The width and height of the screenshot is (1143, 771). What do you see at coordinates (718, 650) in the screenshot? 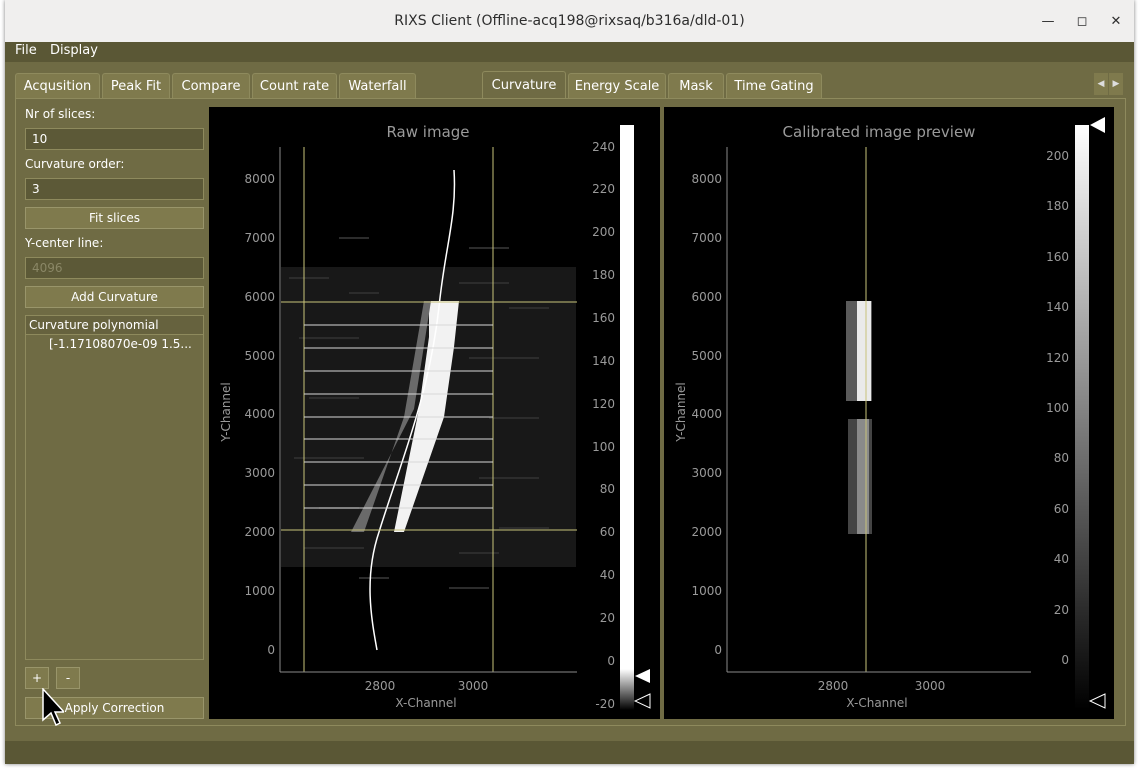
I see `calibrated-y-tick: 0` at bounding box center [718, 650].